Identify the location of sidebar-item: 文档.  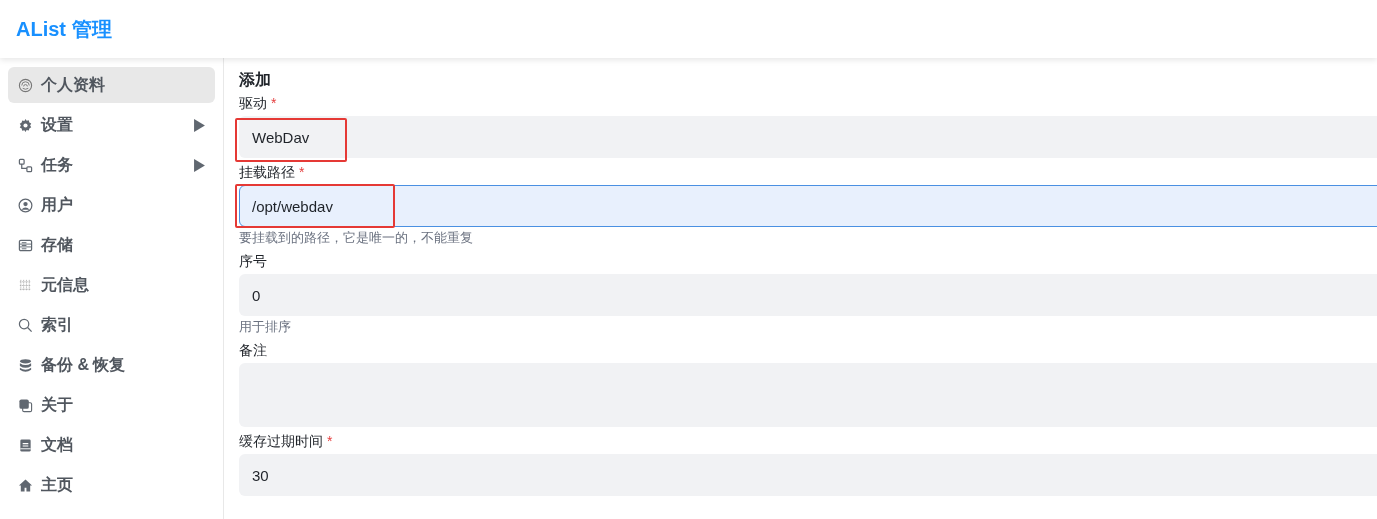
(111, 445).